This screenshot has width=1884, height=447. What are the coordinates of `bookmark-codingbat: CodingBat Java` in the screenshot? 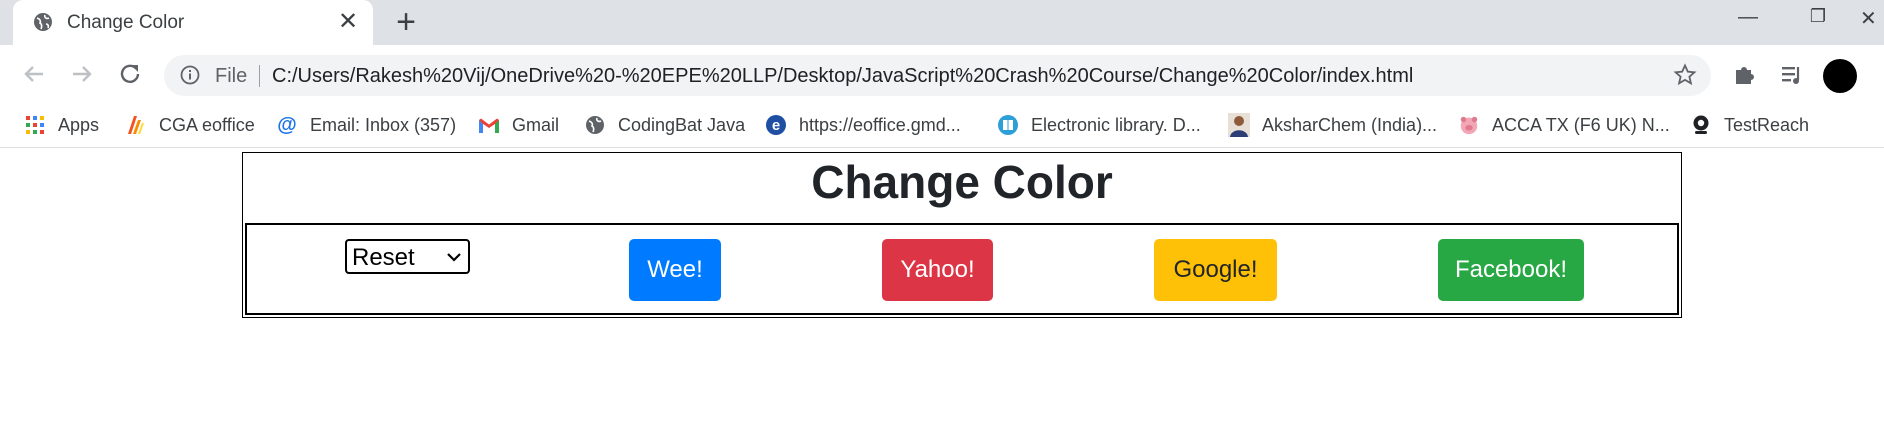 It's located at (664, 125).